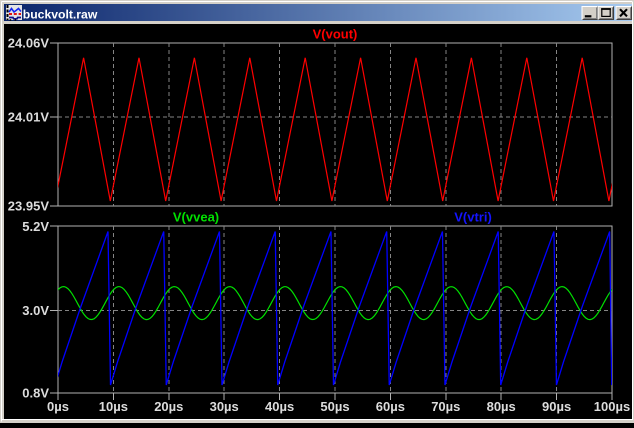 This screenshot has height=428, width=634. Describe the element at coordinates (58, 406) in the screenshot. I see `svg-text: 0µs` at that location.